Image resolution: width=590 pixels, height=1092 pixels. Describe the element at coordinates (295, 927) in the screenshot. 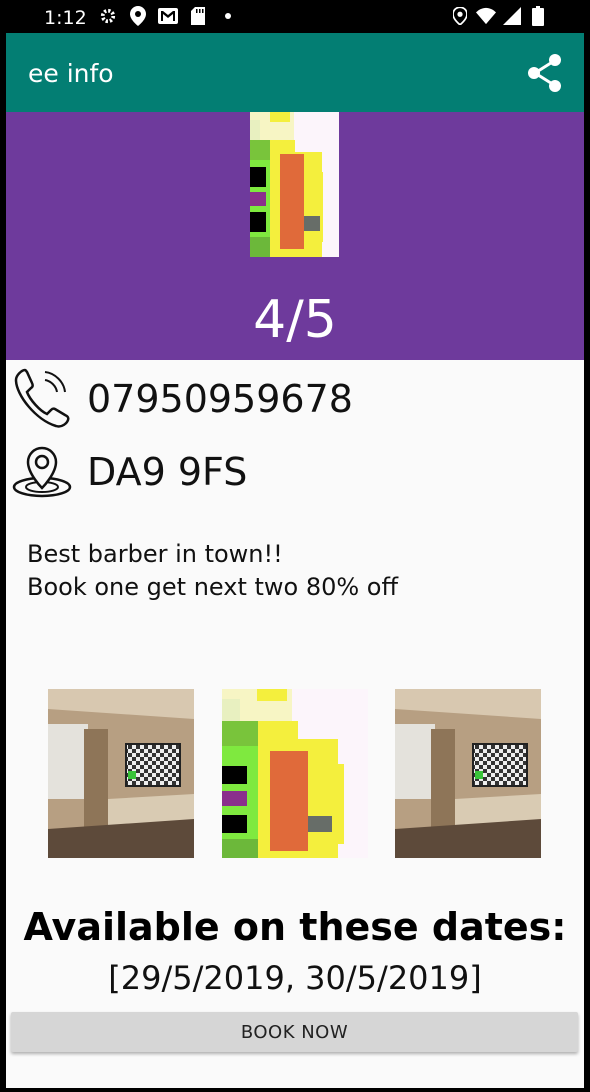

I see `availability-title: Available on these dates:` at that location.